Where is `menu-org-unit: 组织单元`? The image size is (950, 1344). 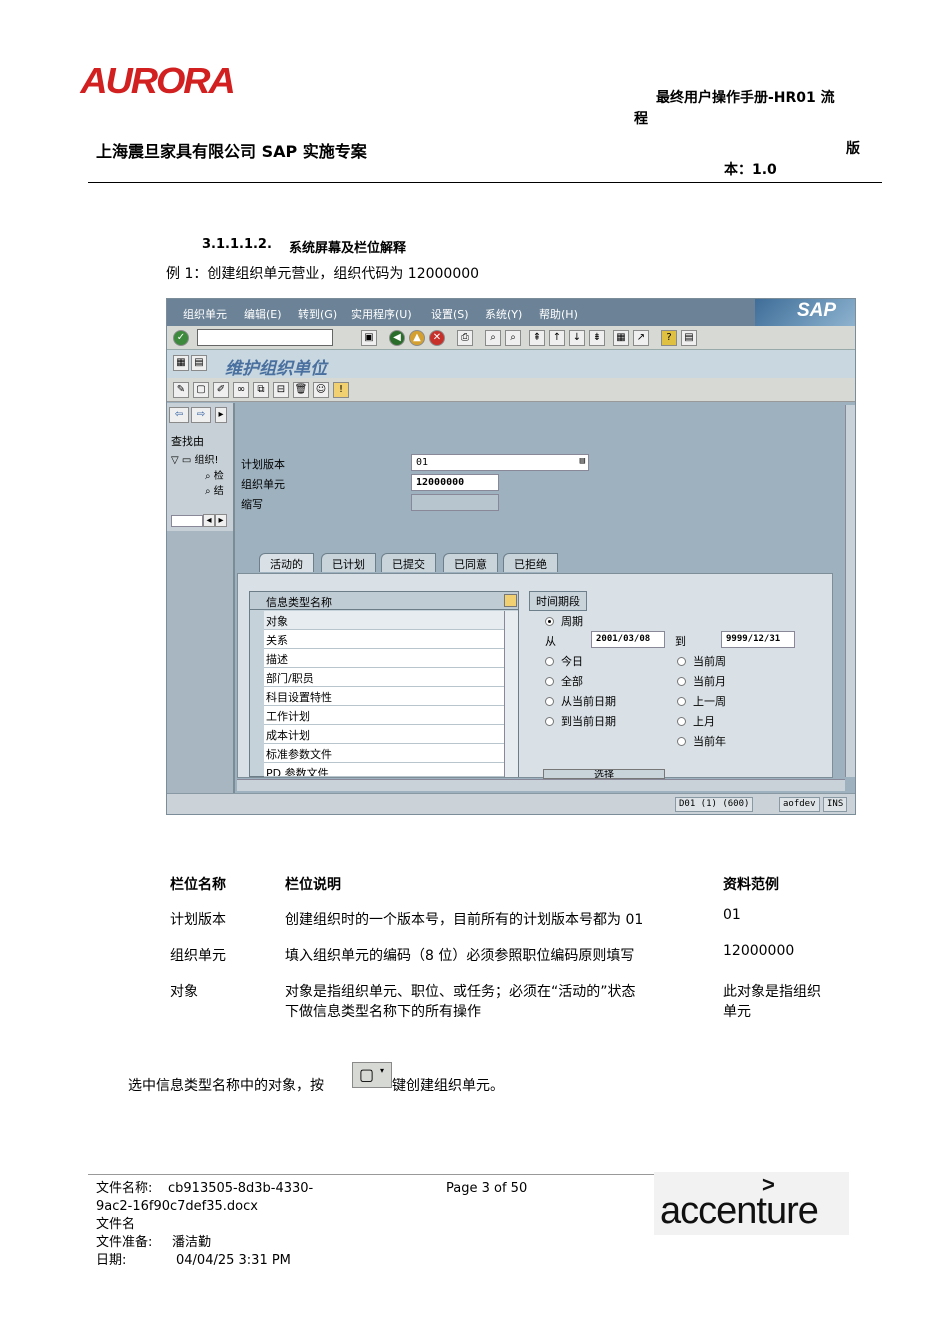 menu-org-unit: 组织单元 is located at coordinates (205, 314).